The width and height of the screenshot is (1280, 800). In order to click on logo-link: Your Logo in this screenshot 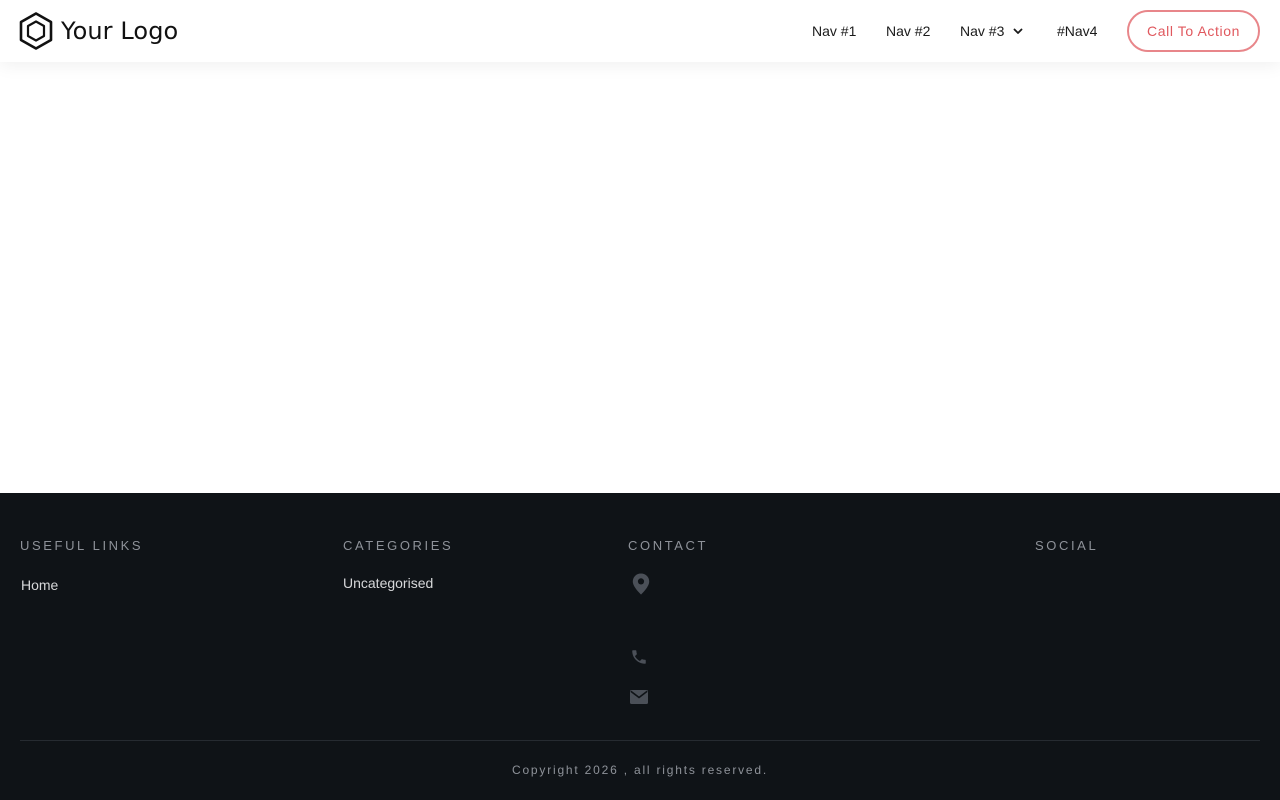, I will do `click(98, 31)`.